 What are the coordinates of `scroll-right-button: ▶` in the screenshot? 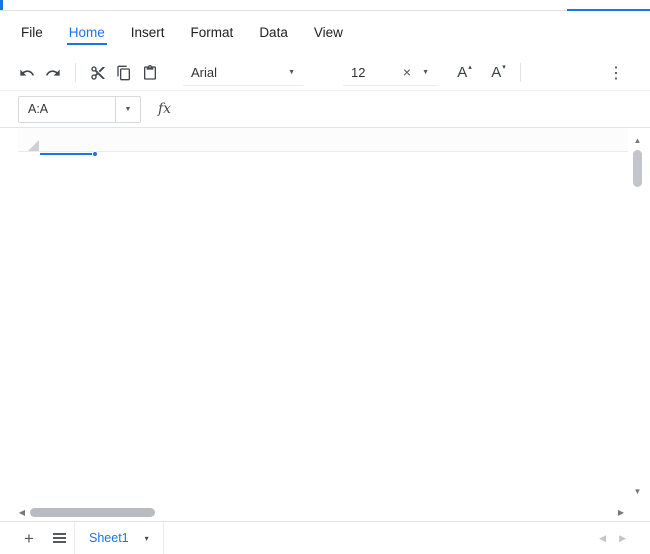 It's located at (621, 512).